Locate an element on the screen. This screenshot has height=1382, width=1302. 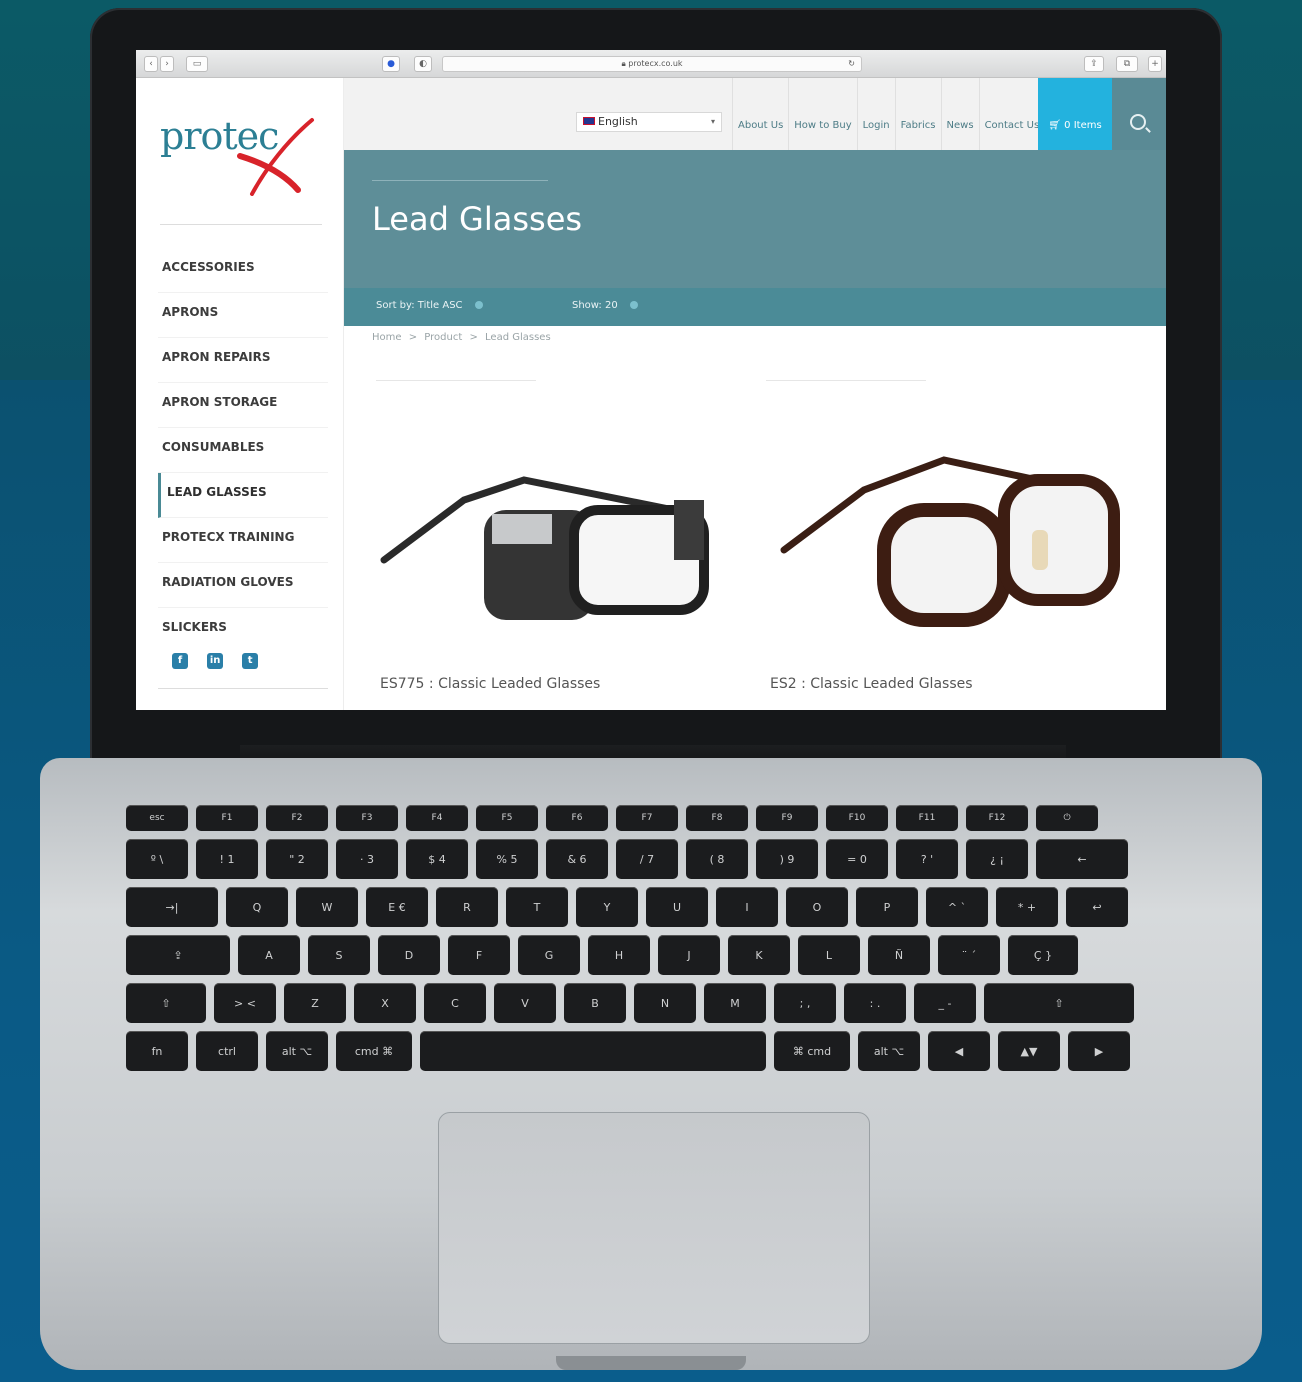
keyboard-key: Ç } is located at coordinates (1043, 955).